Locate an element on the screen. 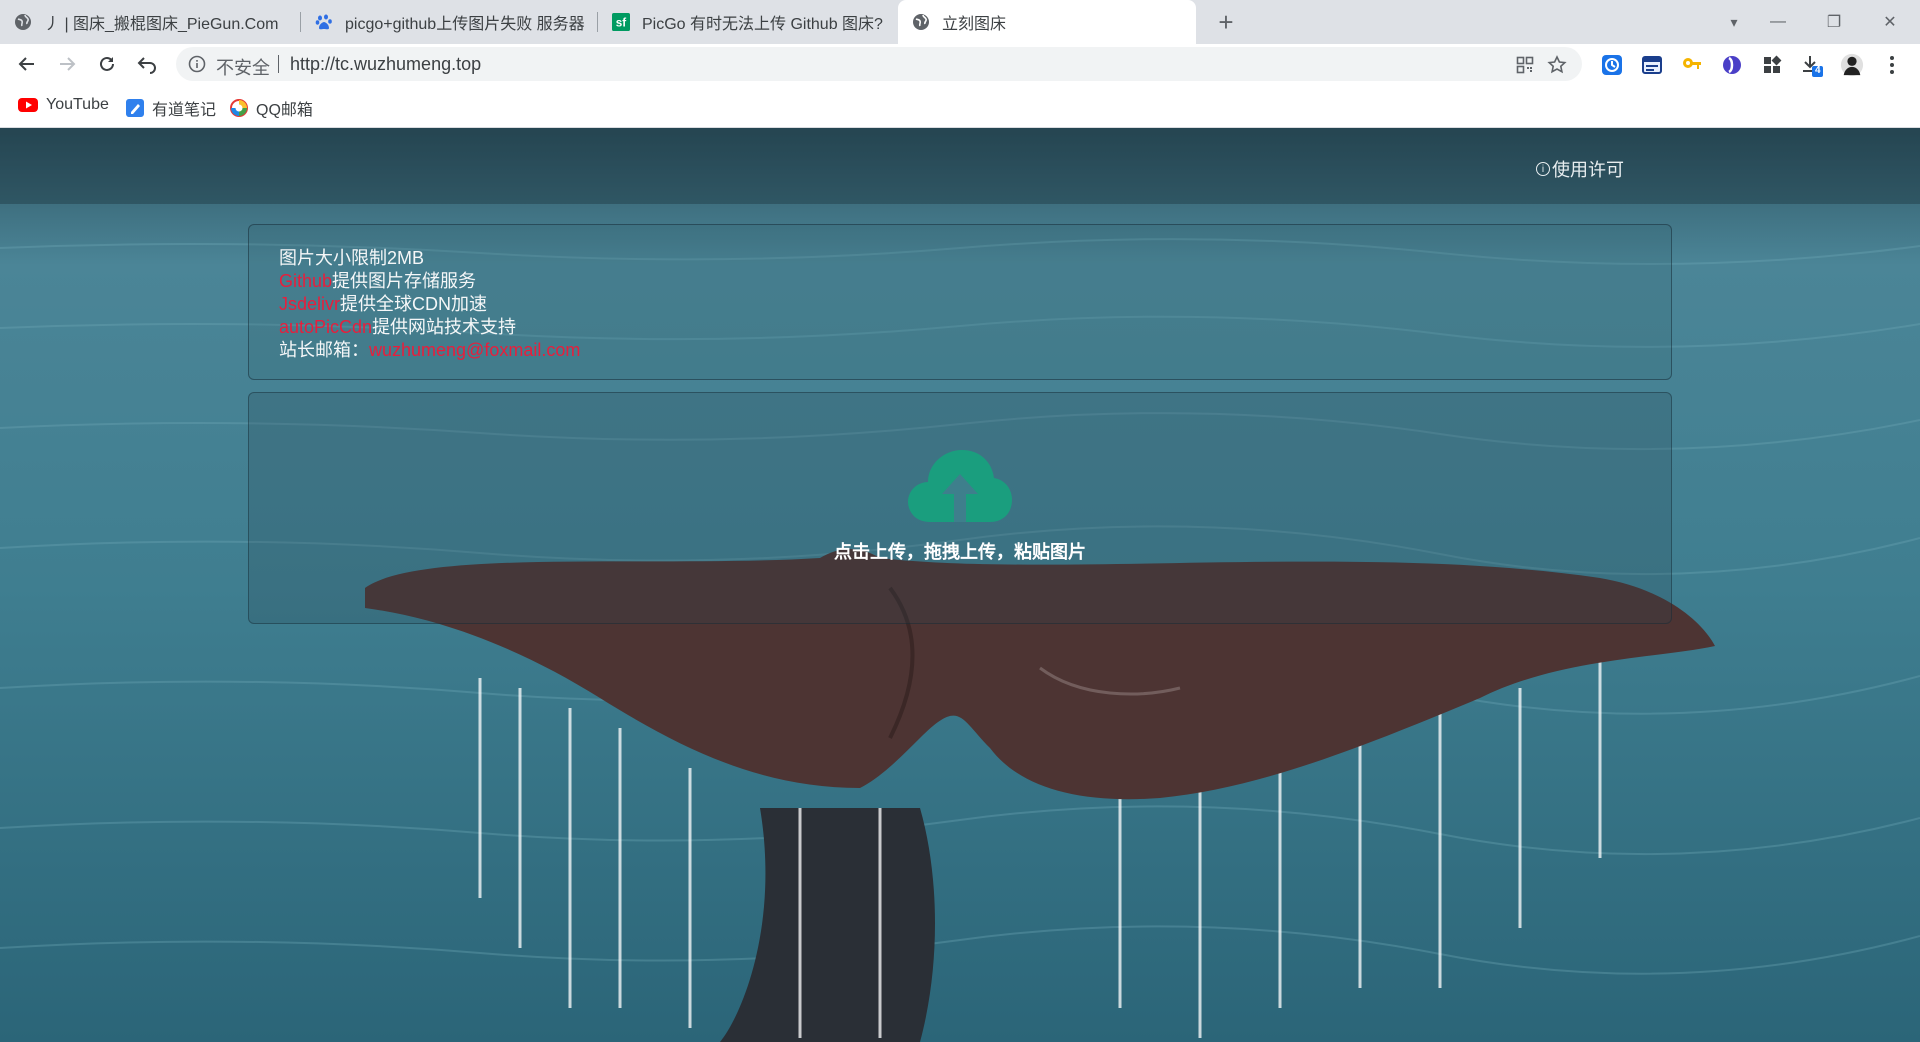 This screenshot has height=1042, width=1920. extension-sync-icon is located at coordinates (1612, 65).